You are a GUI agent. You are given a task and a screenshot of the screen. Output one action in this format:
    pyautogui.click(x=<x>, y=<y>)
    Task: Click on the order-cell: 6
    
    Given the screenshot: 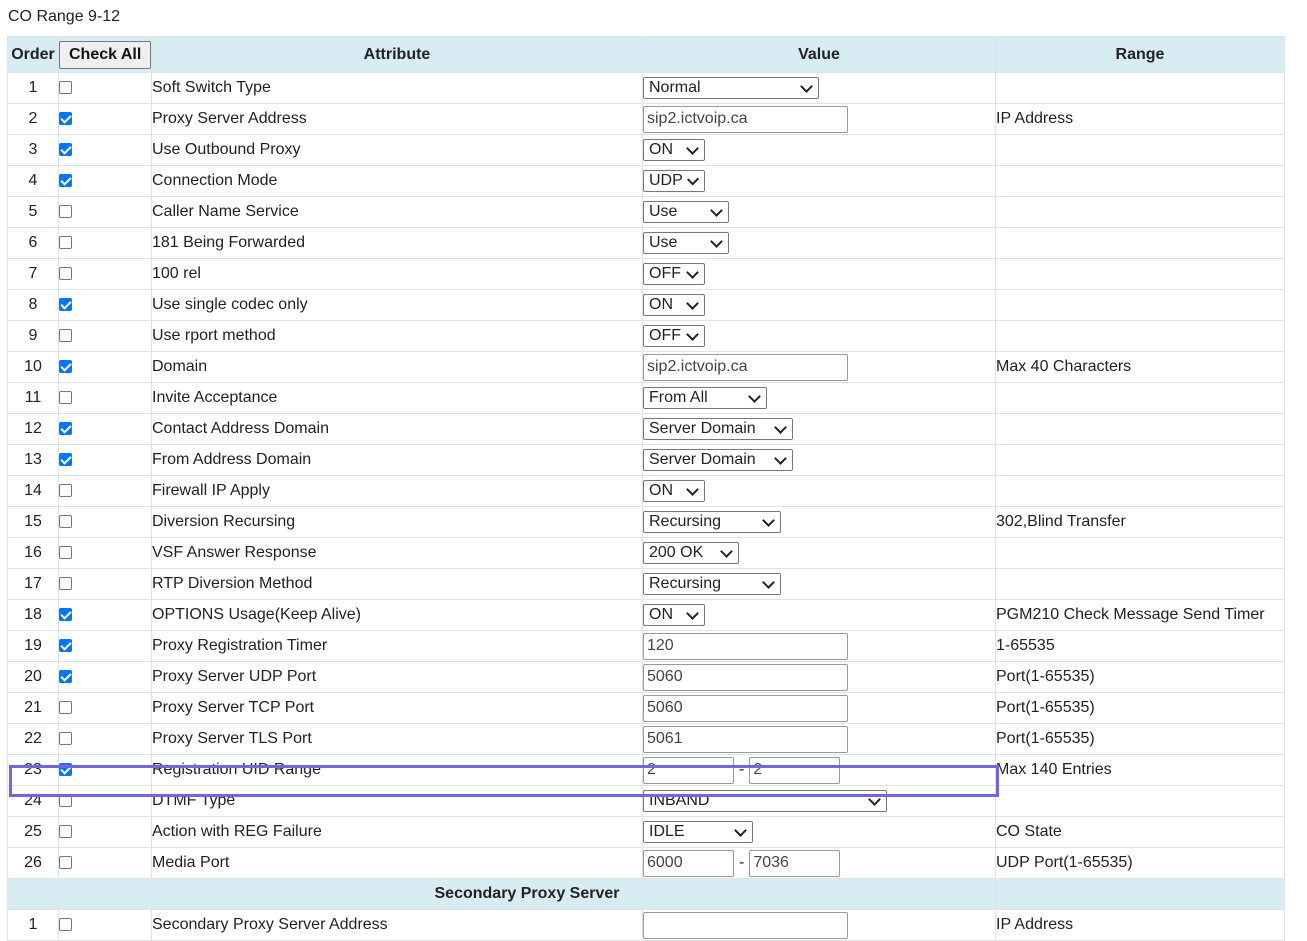 What is the action you would take?
    pyautogui.click(x=33, y=243)
    